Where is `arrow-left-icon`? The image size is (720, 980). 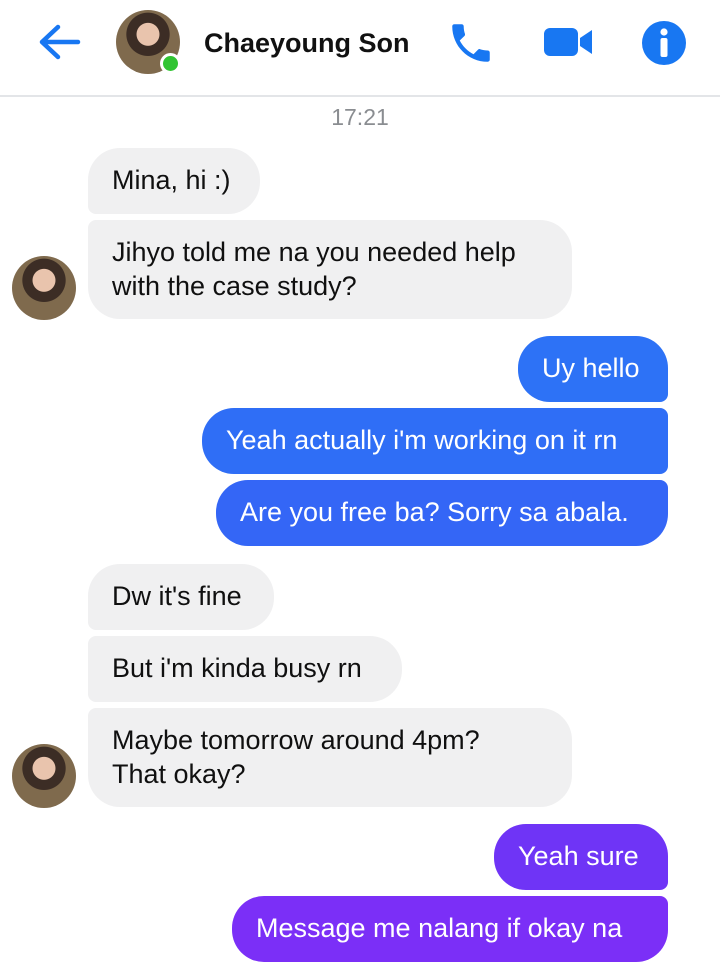 arrow-left-icon is located at coordinates (60, 42).